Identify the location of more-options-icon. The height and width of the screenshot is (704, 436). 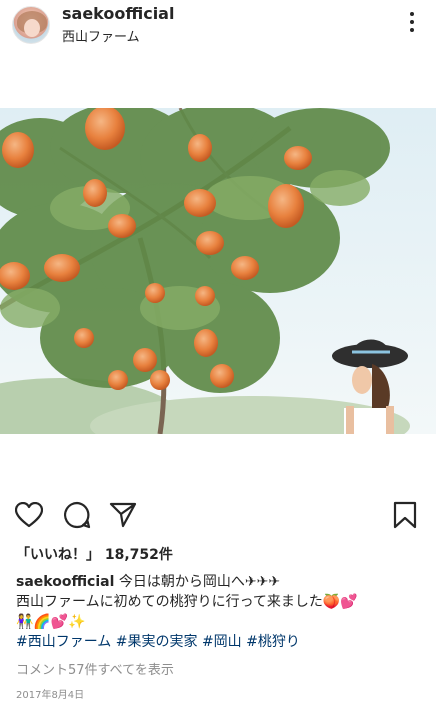
(412, 22).